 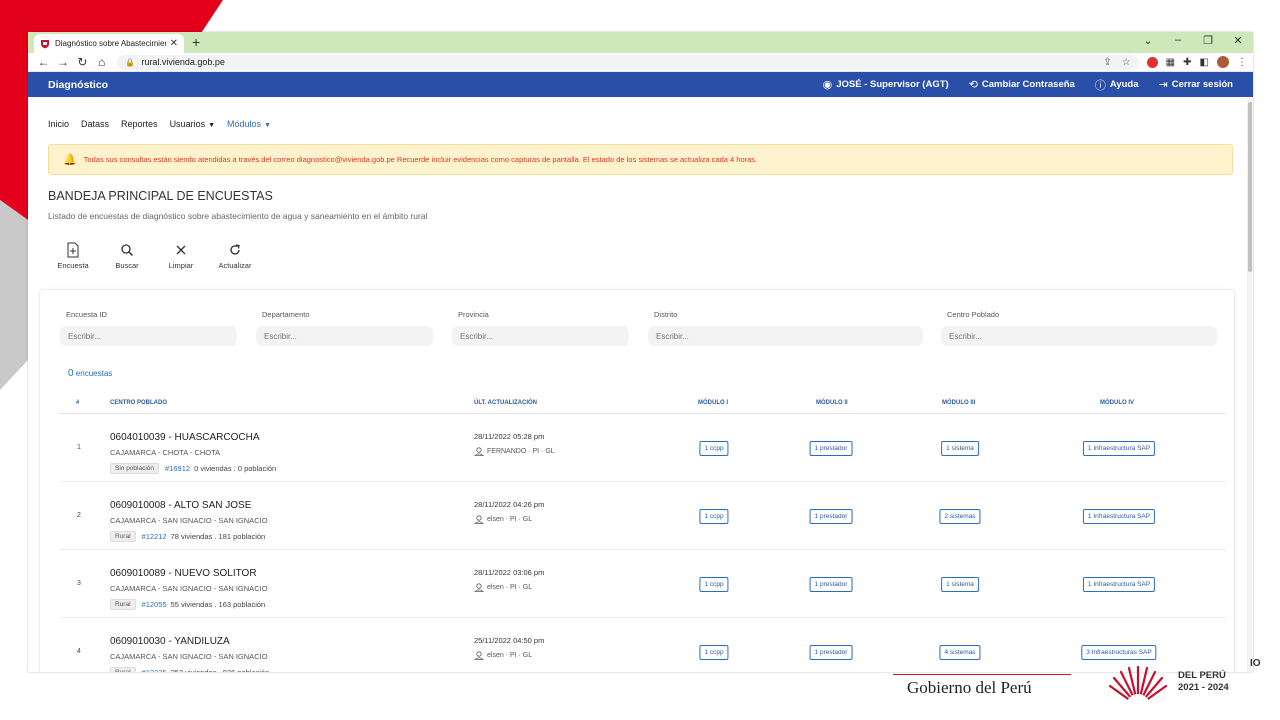 What do you see at coordinates (1208, 40) in the screenshot?
I see `restore-icon: ❐` at bounding box center [1208, 40].